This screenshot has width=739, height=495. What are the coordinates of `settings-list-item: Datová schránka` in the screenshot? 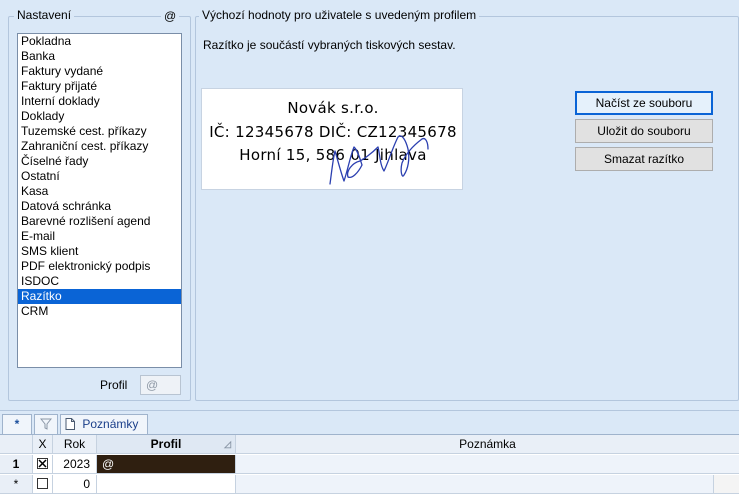 It's located at (99, 206).